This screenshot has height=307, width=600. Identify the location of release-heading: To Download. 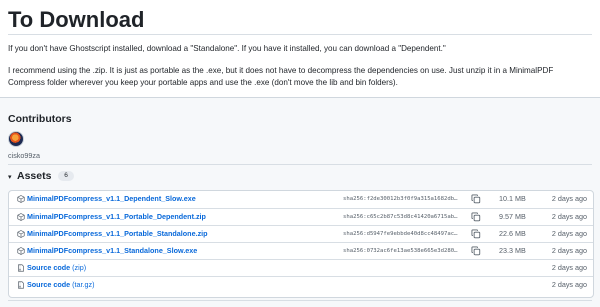
(76, 19).